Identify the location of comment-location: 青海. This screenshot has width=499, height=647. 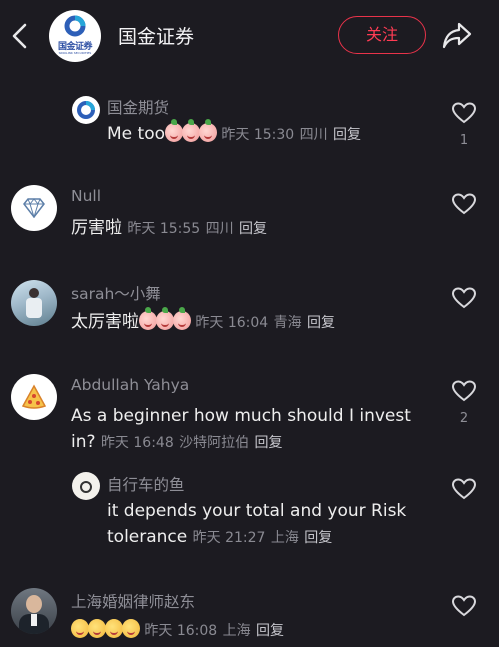
(287, 323).